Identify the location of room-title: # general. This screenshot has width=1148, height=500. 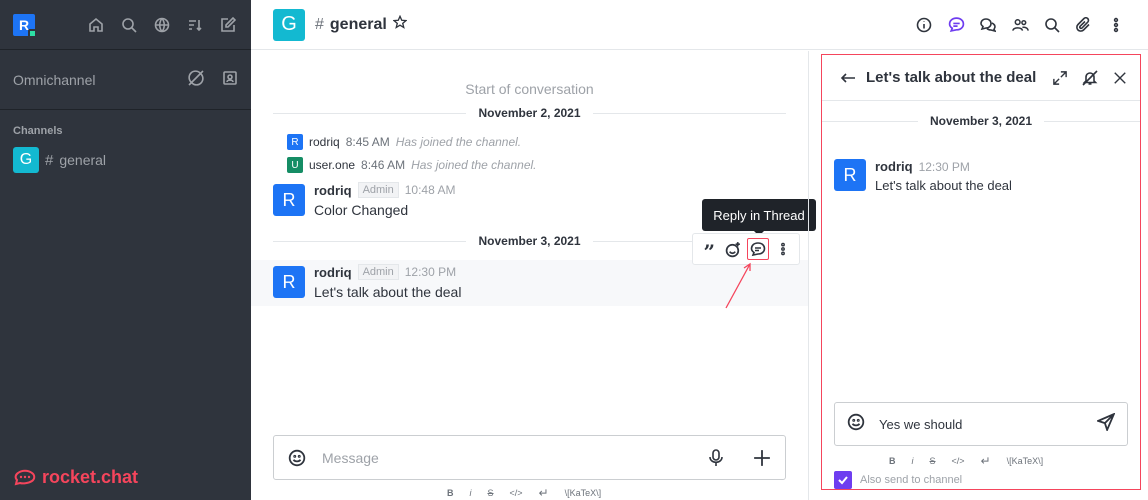
(361, 24).